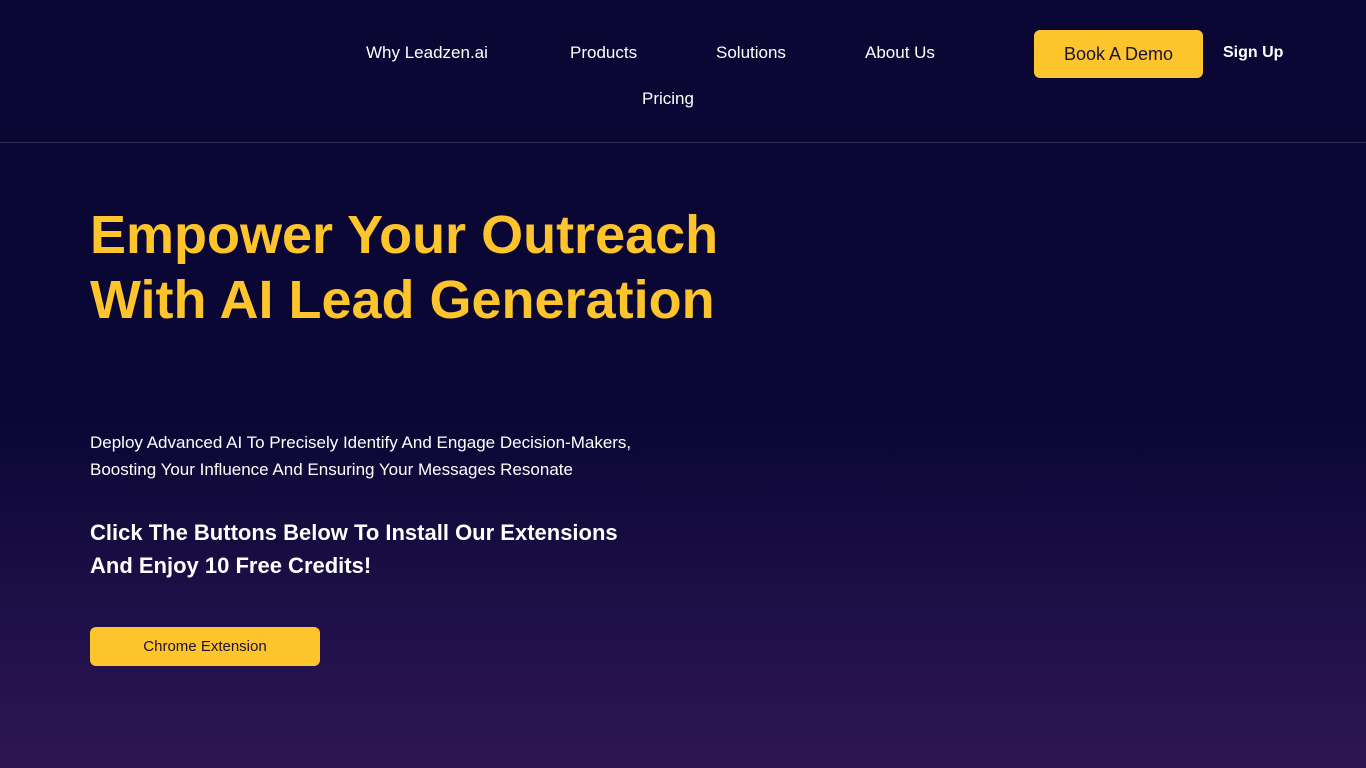 Image resolution: width=1366 pixels, height=768 pixels. Describe the element at coordinates (205, 646) in the screenshot. I see `chrome-extension-button: Chrome Extension` at that location.